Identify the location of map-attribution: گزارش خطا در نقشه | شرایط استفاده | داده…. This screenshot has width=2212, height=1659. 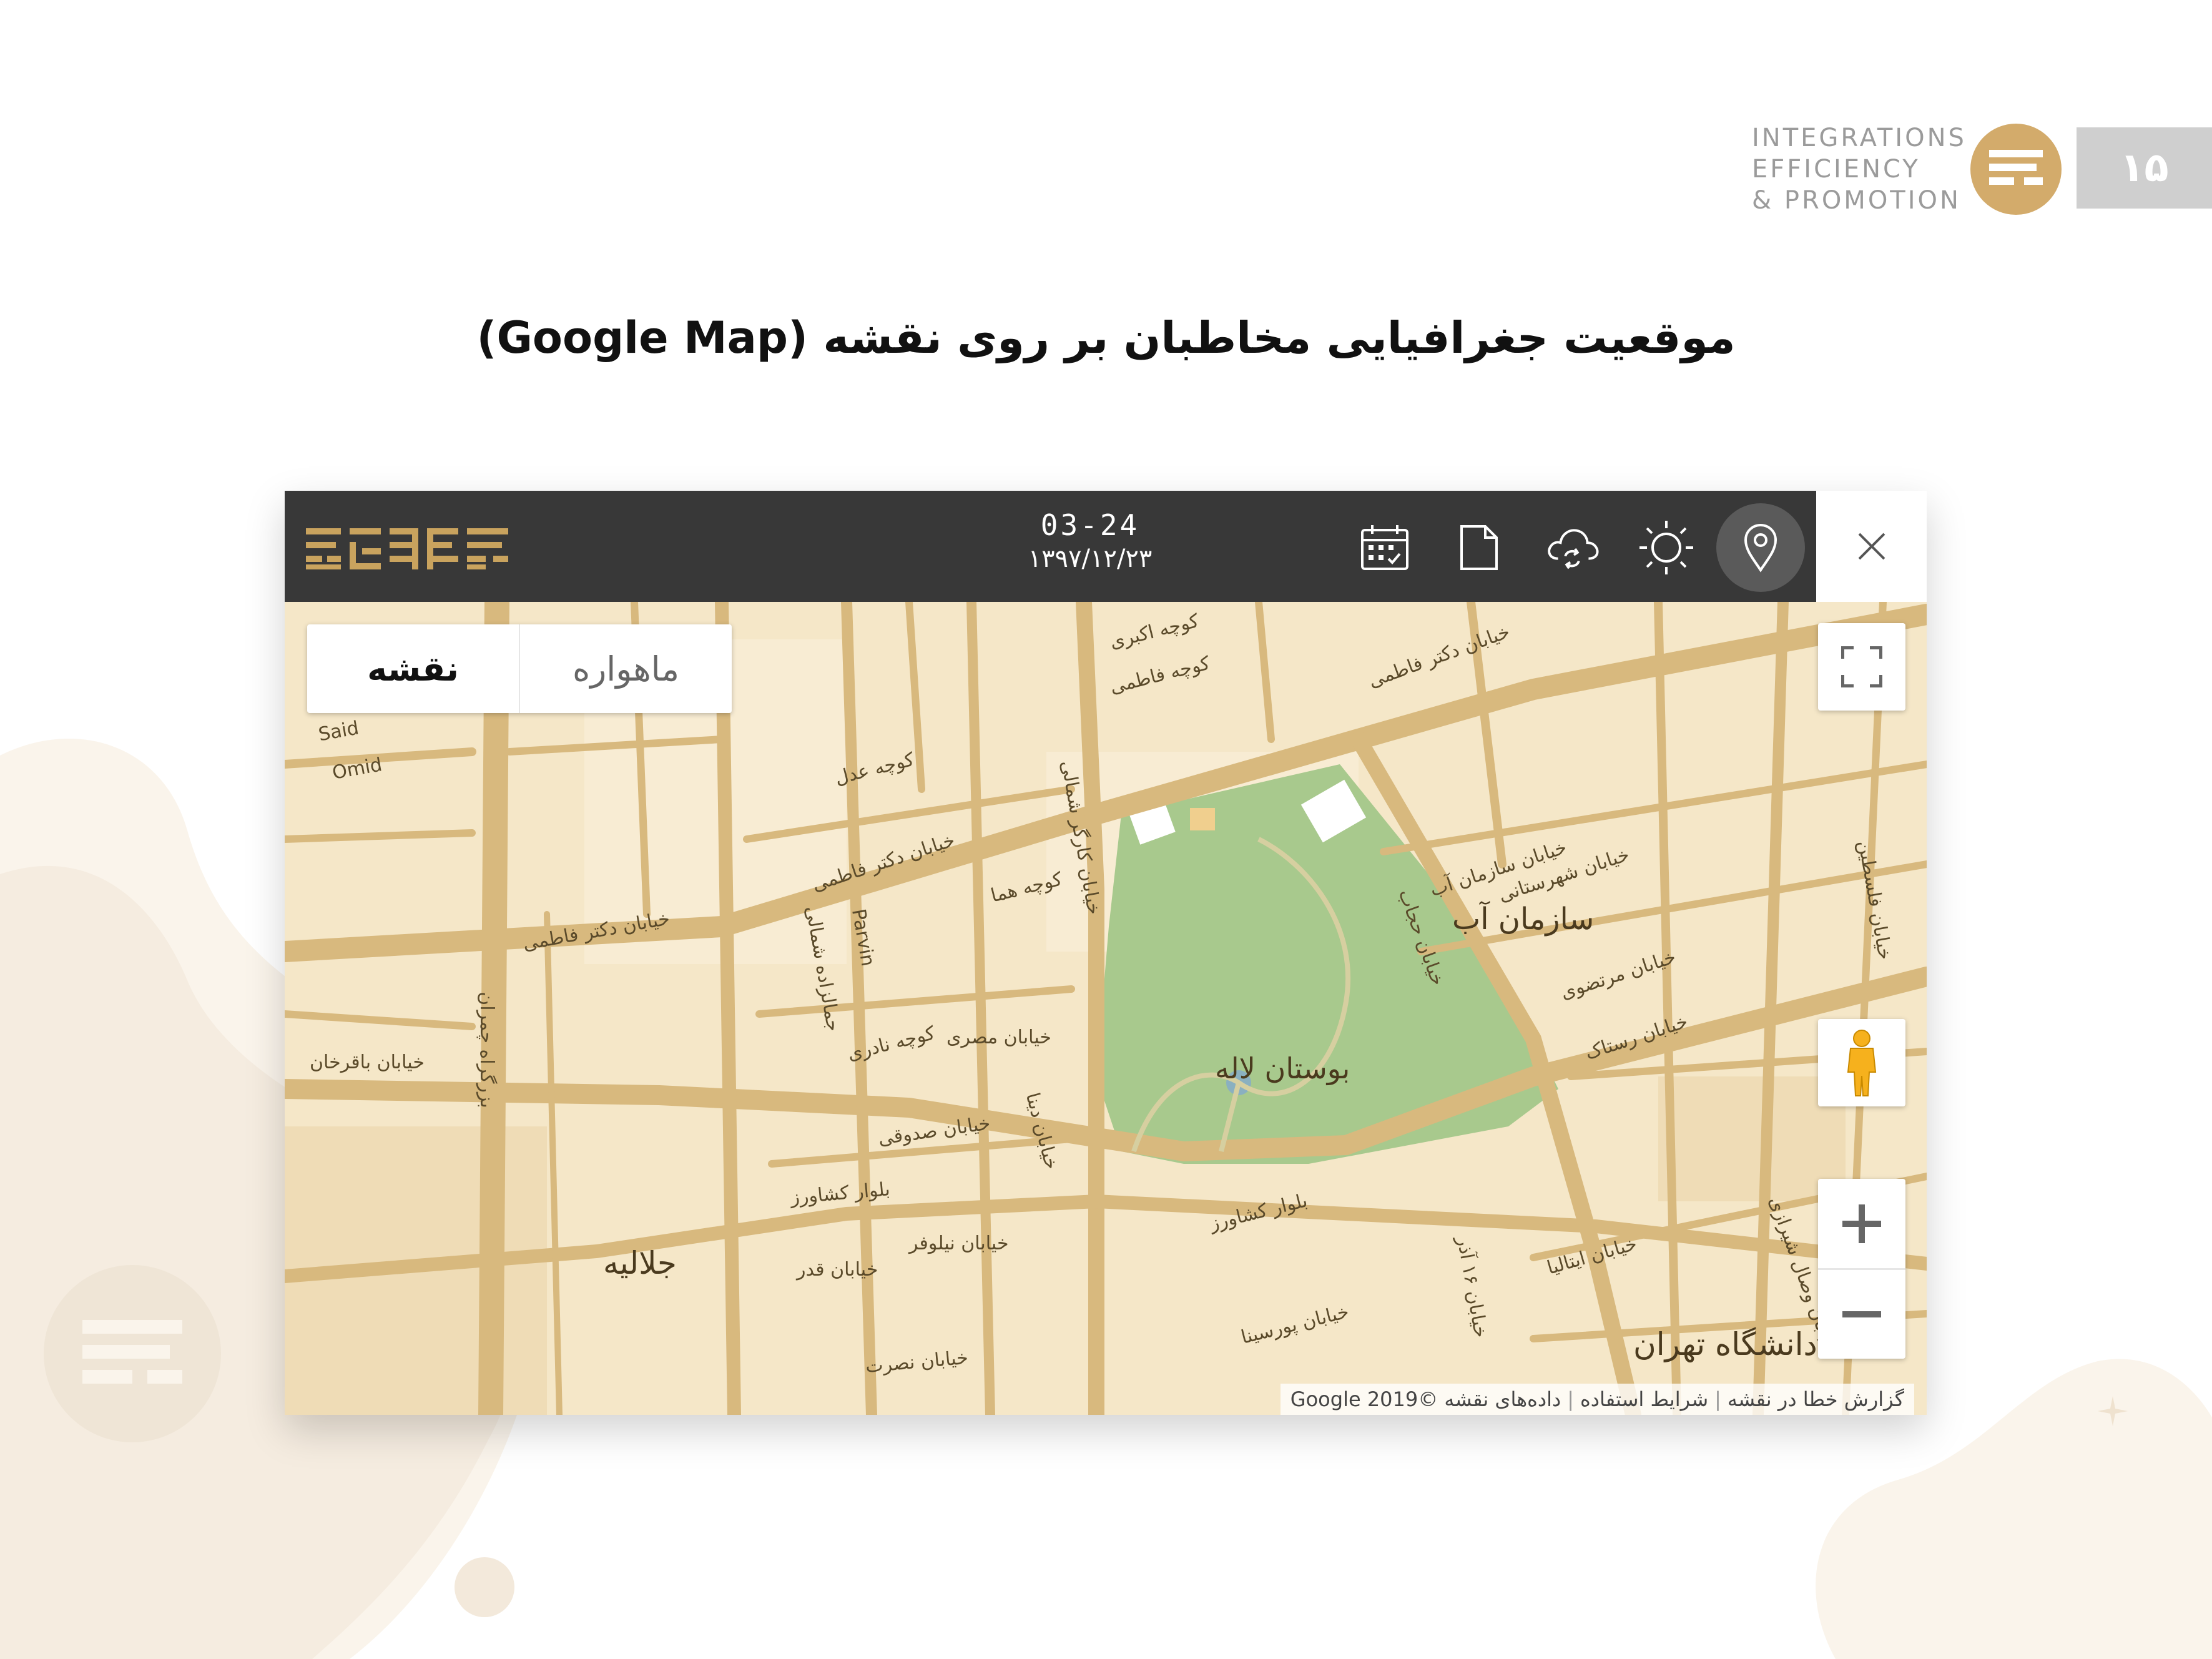
(1597, 1399).